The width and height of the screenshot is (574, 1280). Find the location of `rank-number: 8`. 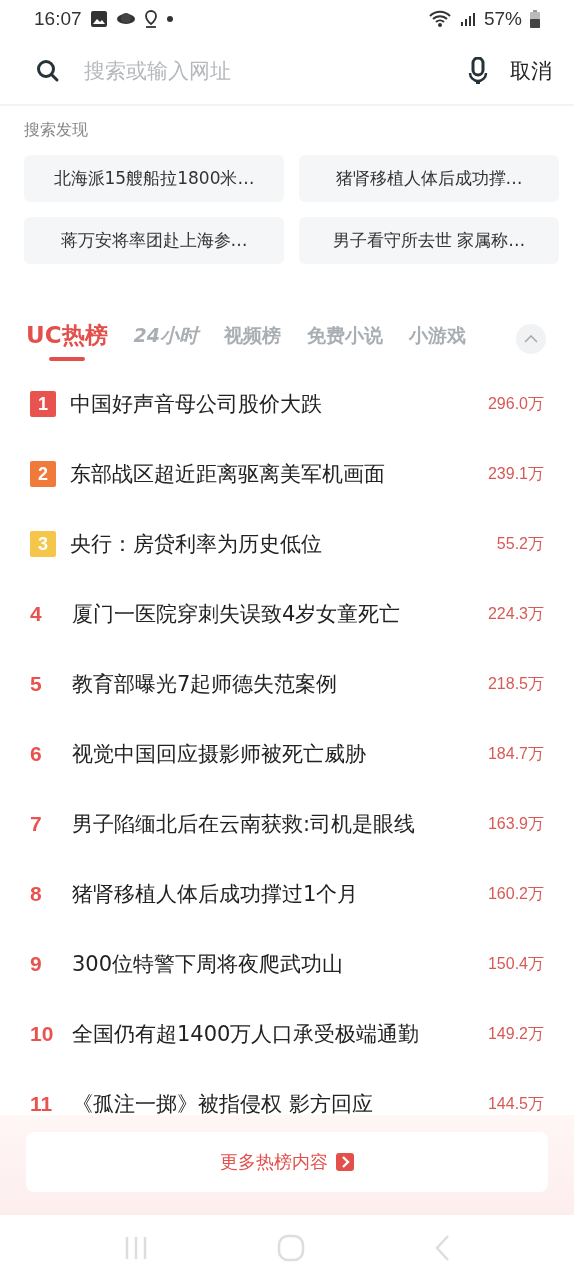

rank-number: 8 is located at coordinates (36, 894).